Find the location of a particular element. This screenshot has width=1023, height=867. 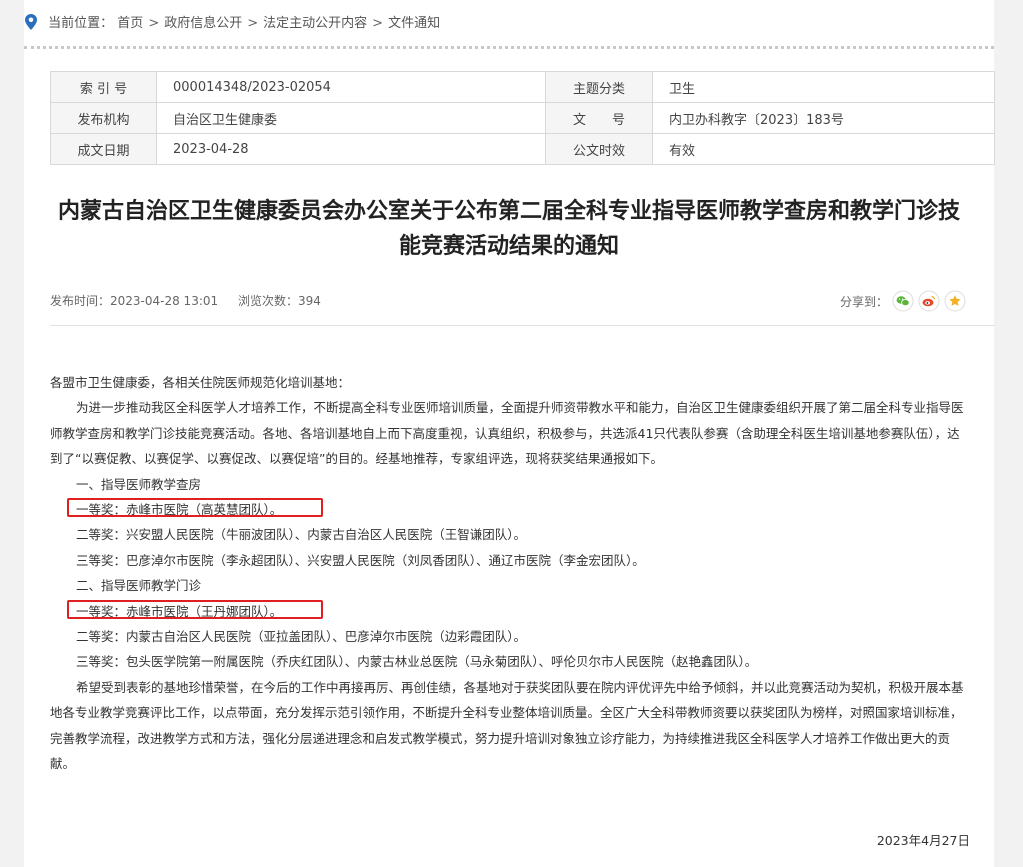

star-icon is located at coordinates (955, 301).